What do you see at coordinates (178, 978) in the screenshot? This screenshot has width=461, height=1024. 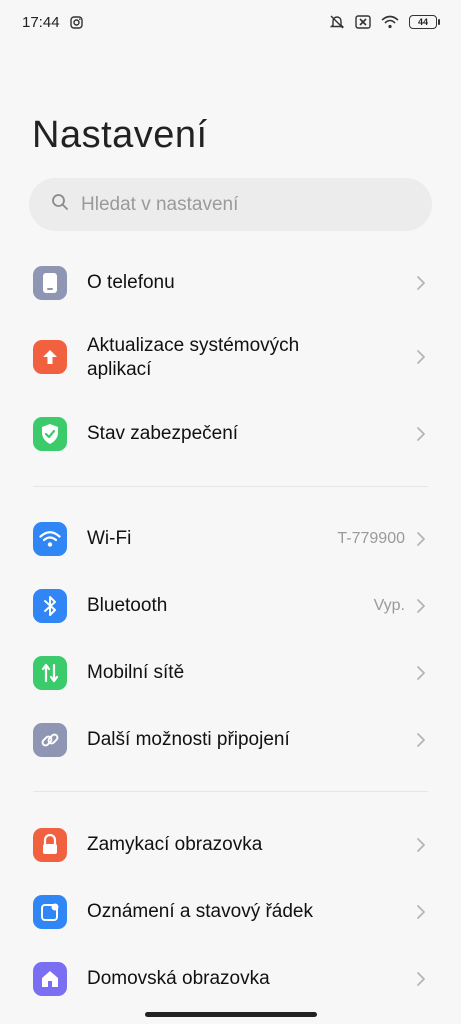 I see `item-label: Domovská obrazovka` at bounding box center [178, 978].